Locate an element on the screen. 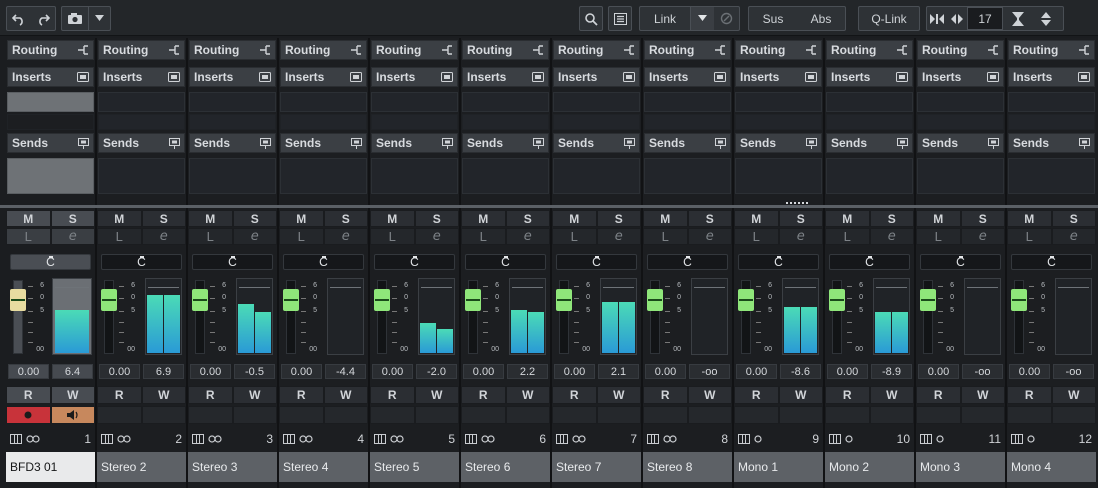  channel-name: BFD3 01 is located at coordinates (50, 467).